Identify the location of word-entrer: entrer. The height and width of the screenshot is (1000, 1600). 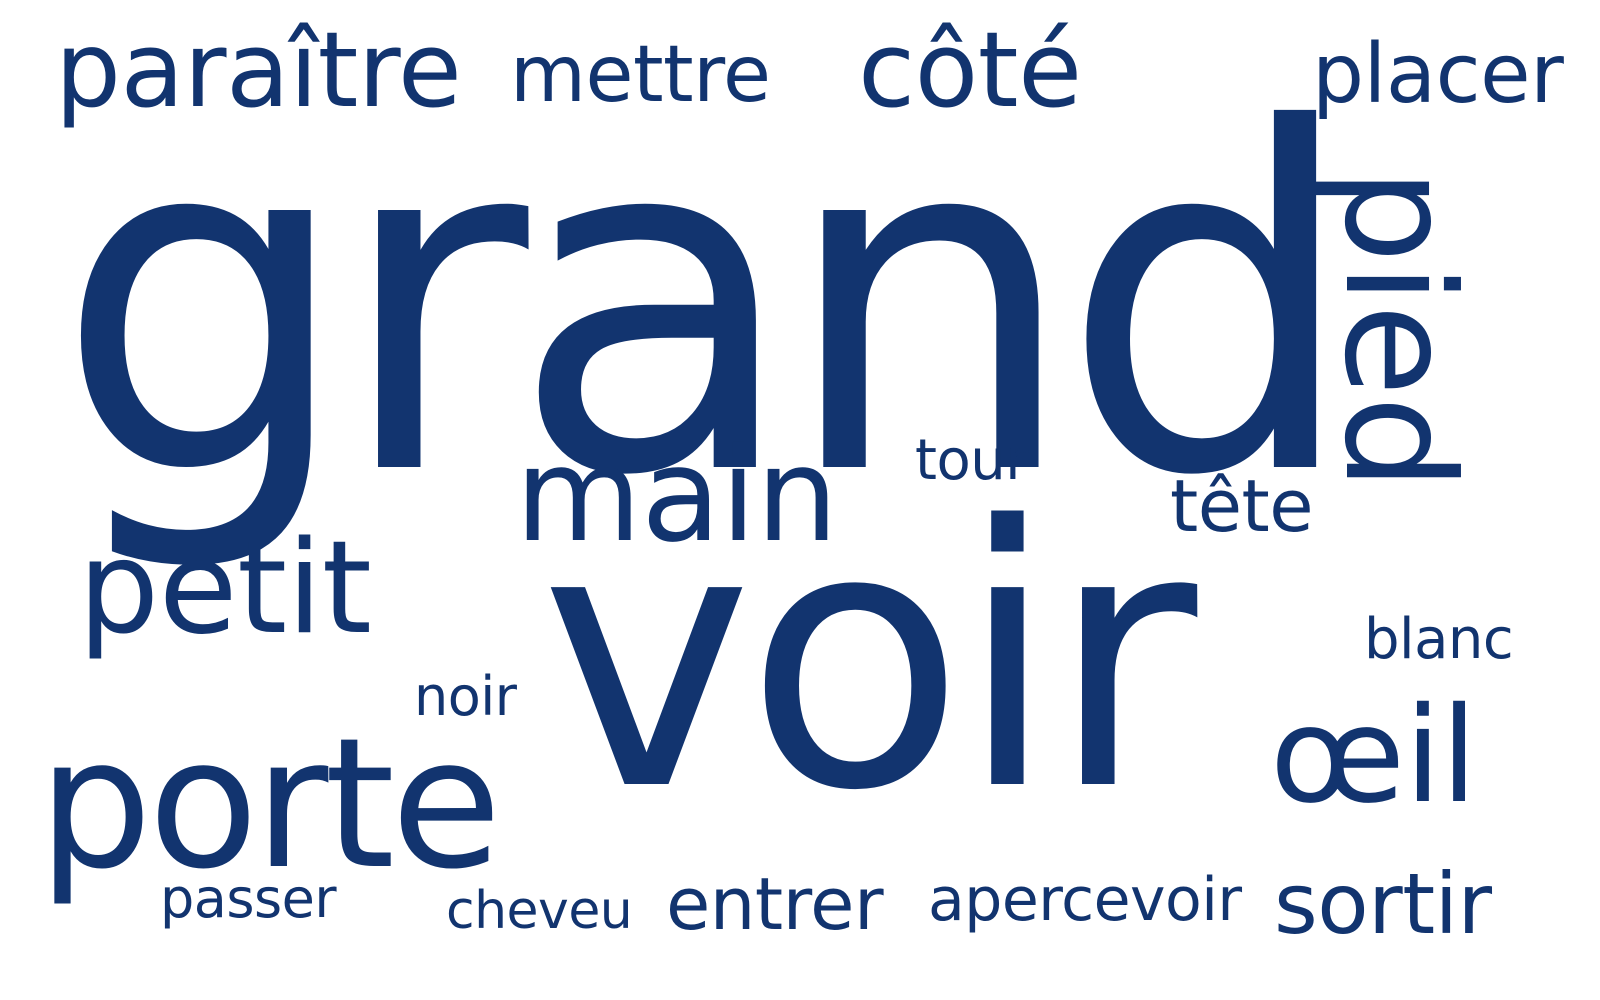
(775, 904).